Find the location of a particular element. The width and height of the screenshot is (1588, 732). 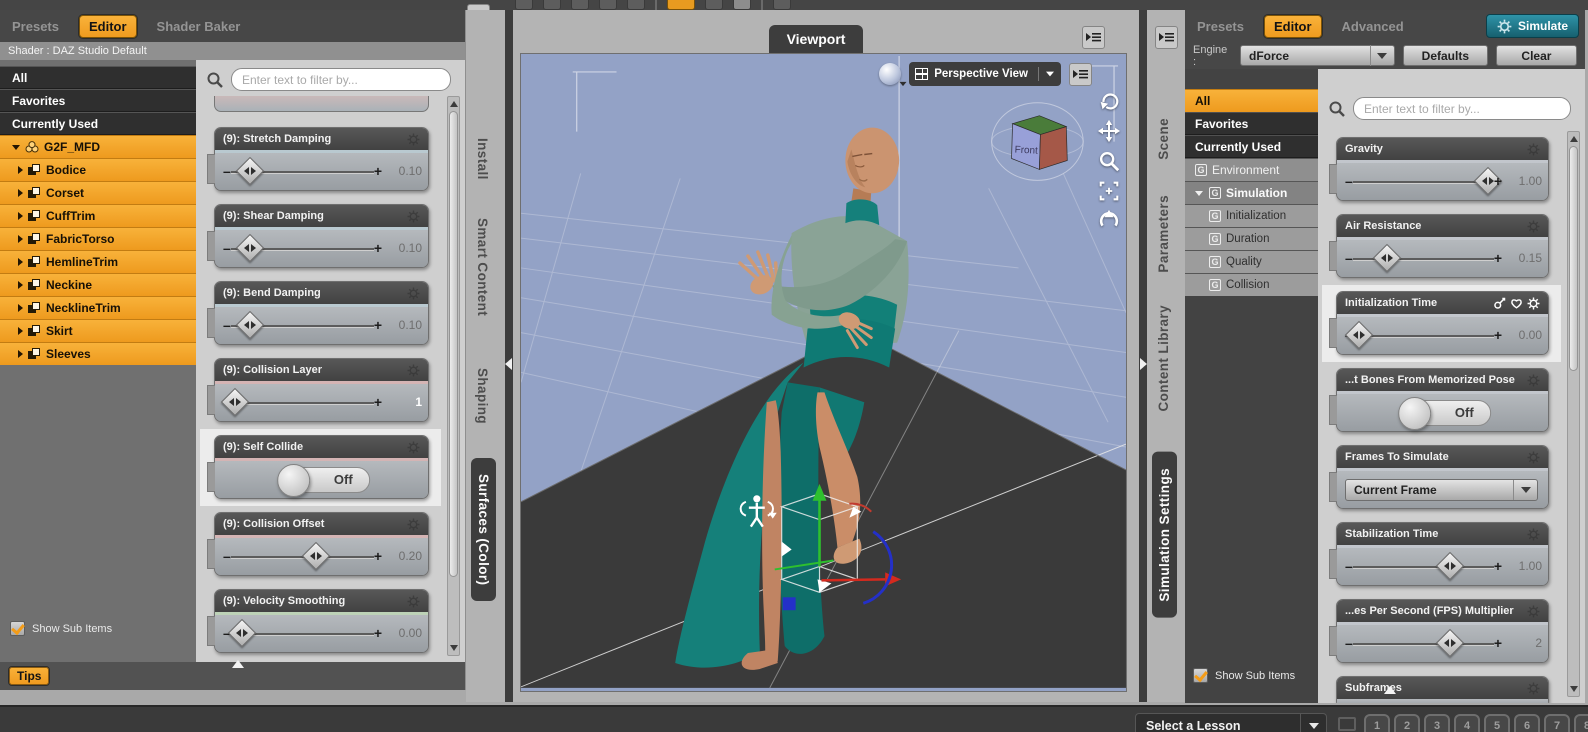

shaded-sphere-icon is located at coordinates (893, 75).